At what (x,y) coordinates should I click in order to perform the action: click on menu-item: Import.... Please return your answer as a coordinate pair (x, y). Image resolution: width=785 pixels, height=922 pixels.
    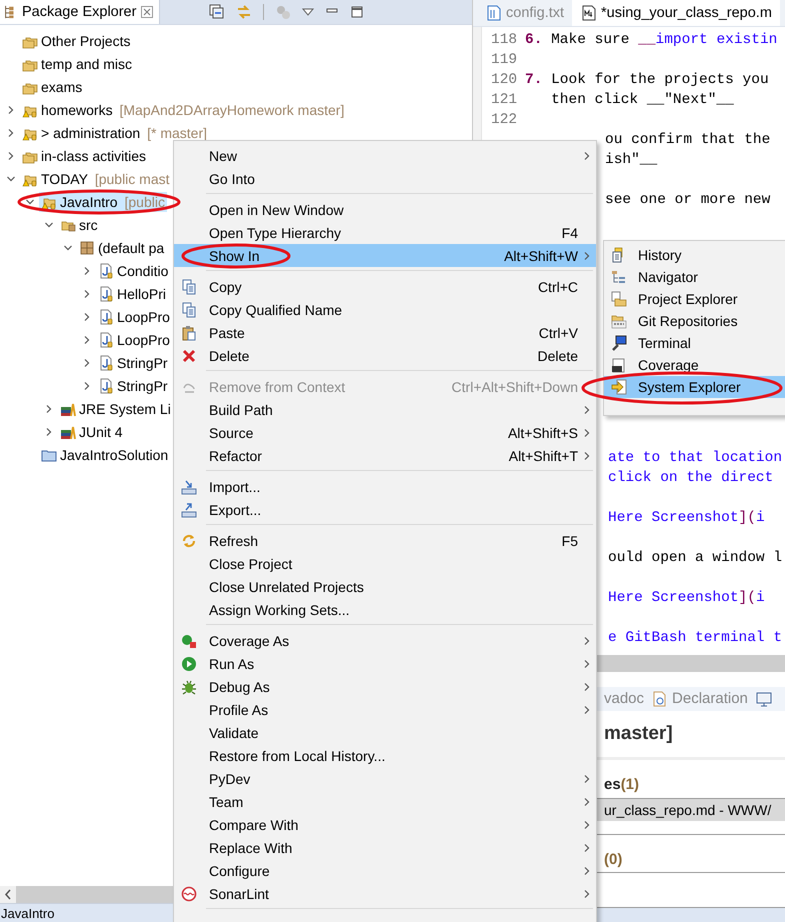
    Looking at the image, I should click on (385, 486).